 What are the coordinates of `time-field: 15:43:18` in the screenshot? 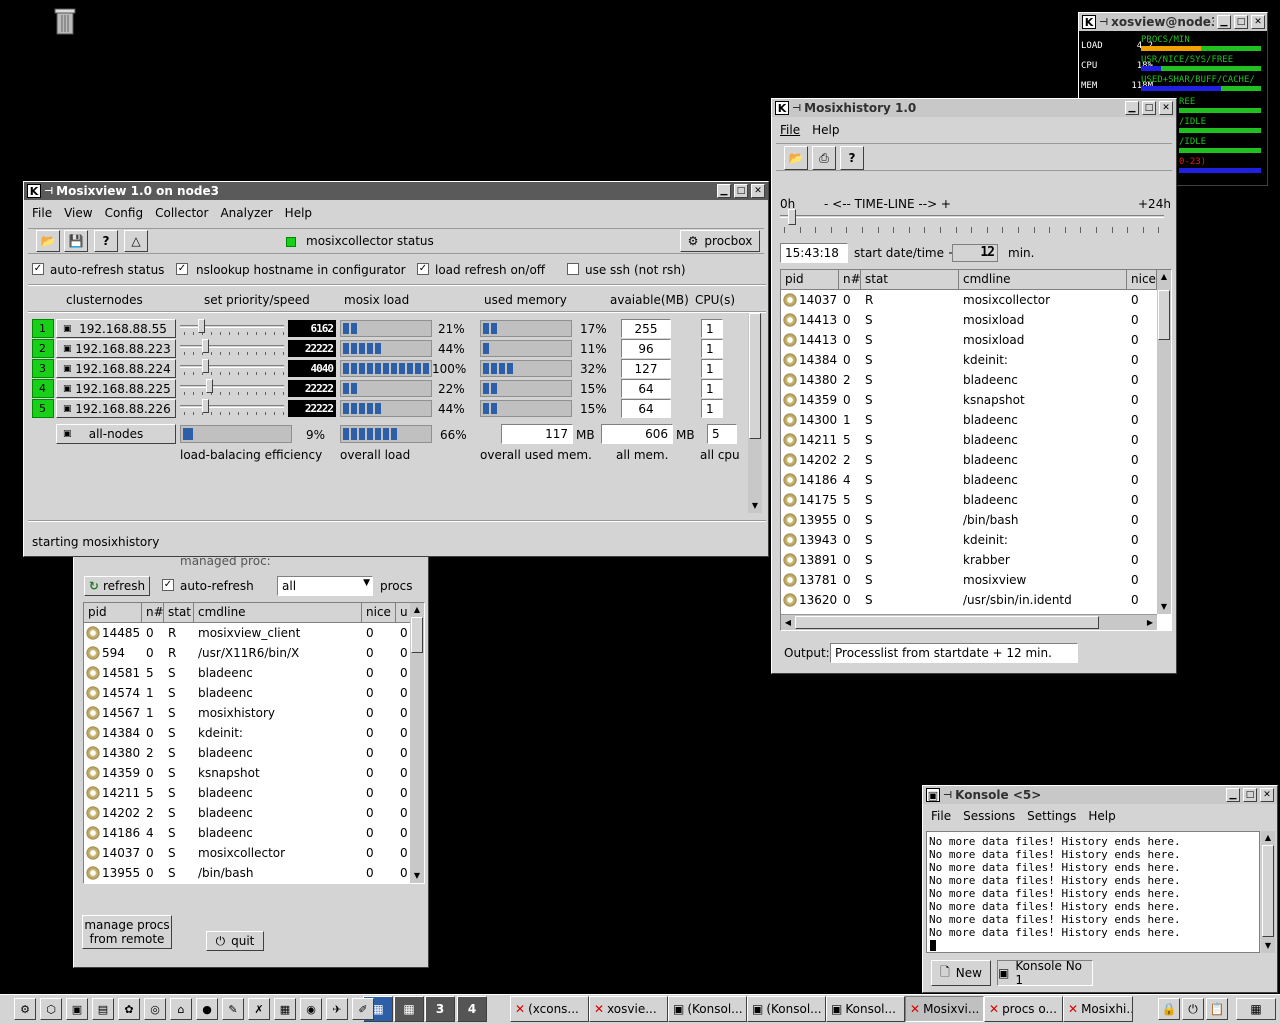 It's located at (814, 253).